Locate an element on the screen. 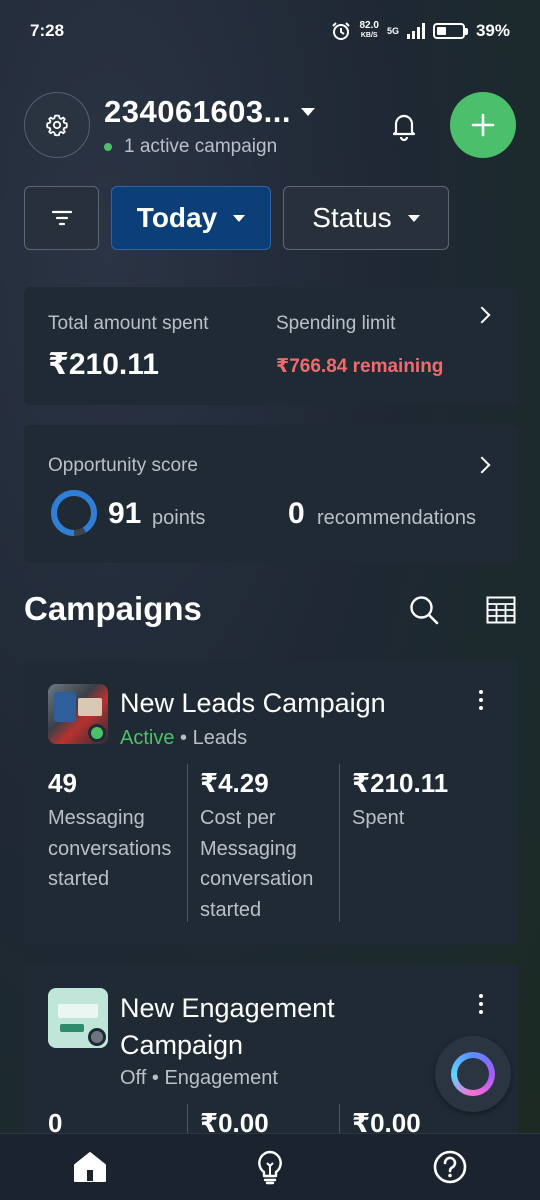 This screenshot has width=540, height=1200. status-dropdown: Status is located at coordinates (366, 218).